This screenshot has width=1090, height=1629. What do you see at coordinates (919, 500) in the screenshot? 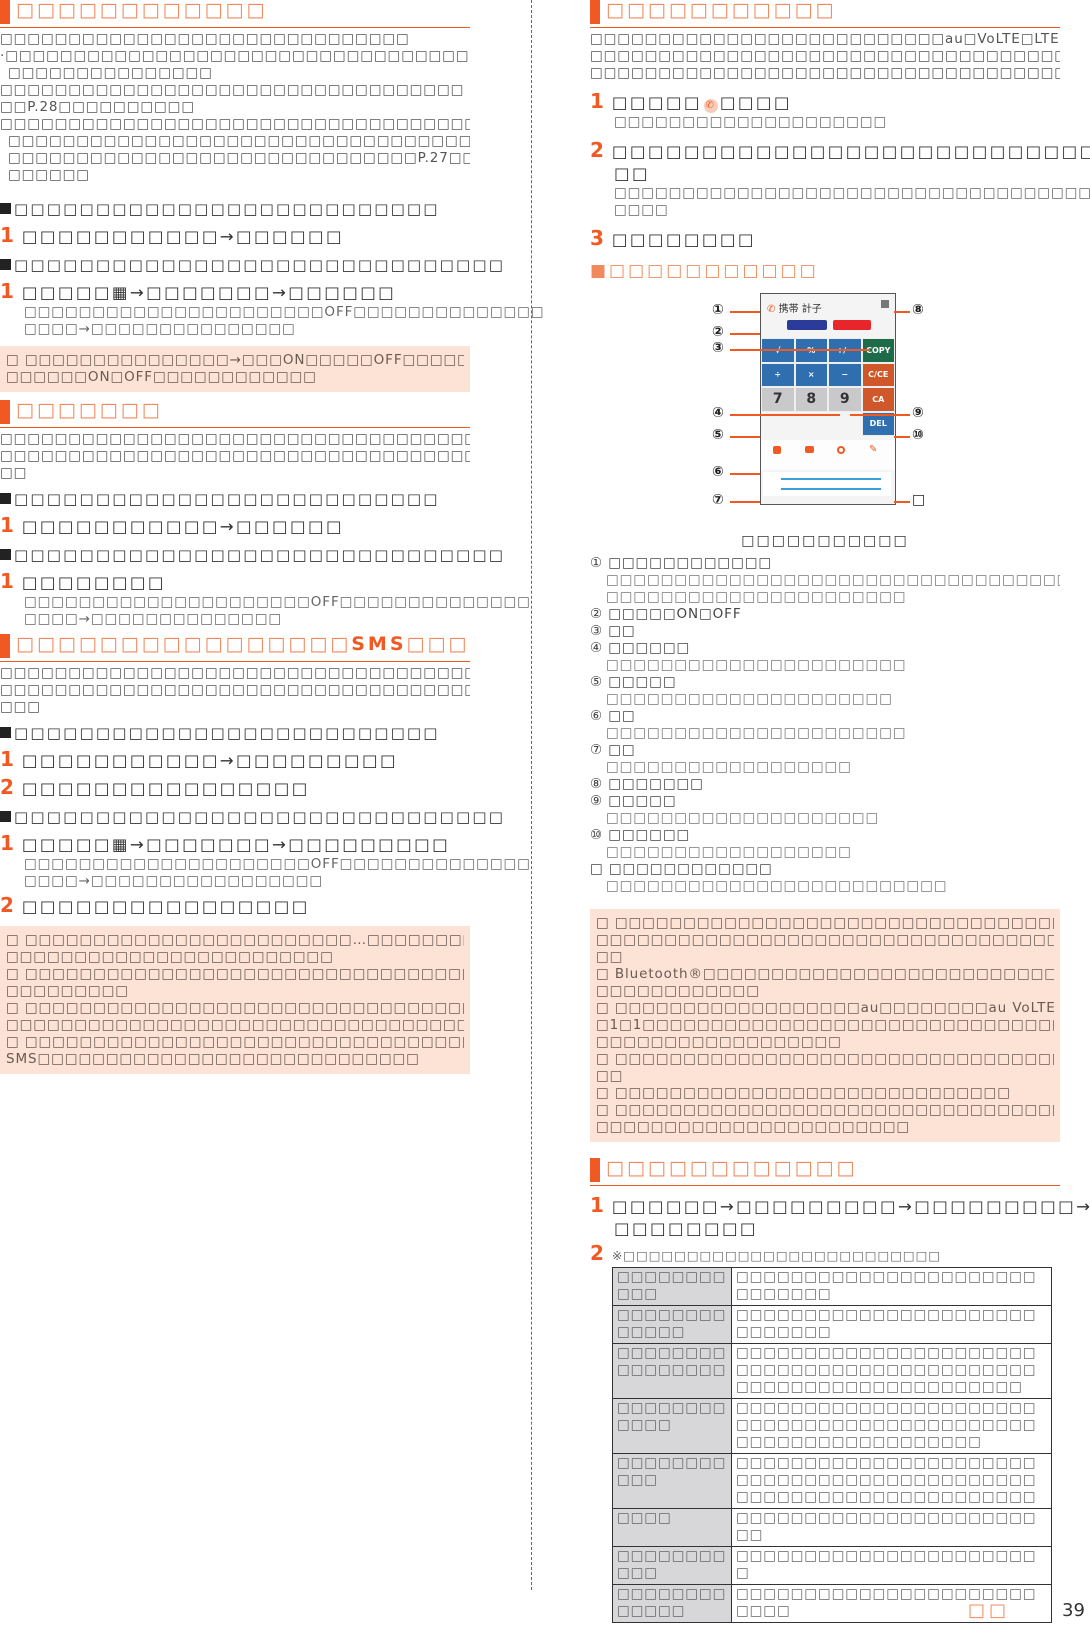
I see `callout-label: □` at bounding box center [919, 500].